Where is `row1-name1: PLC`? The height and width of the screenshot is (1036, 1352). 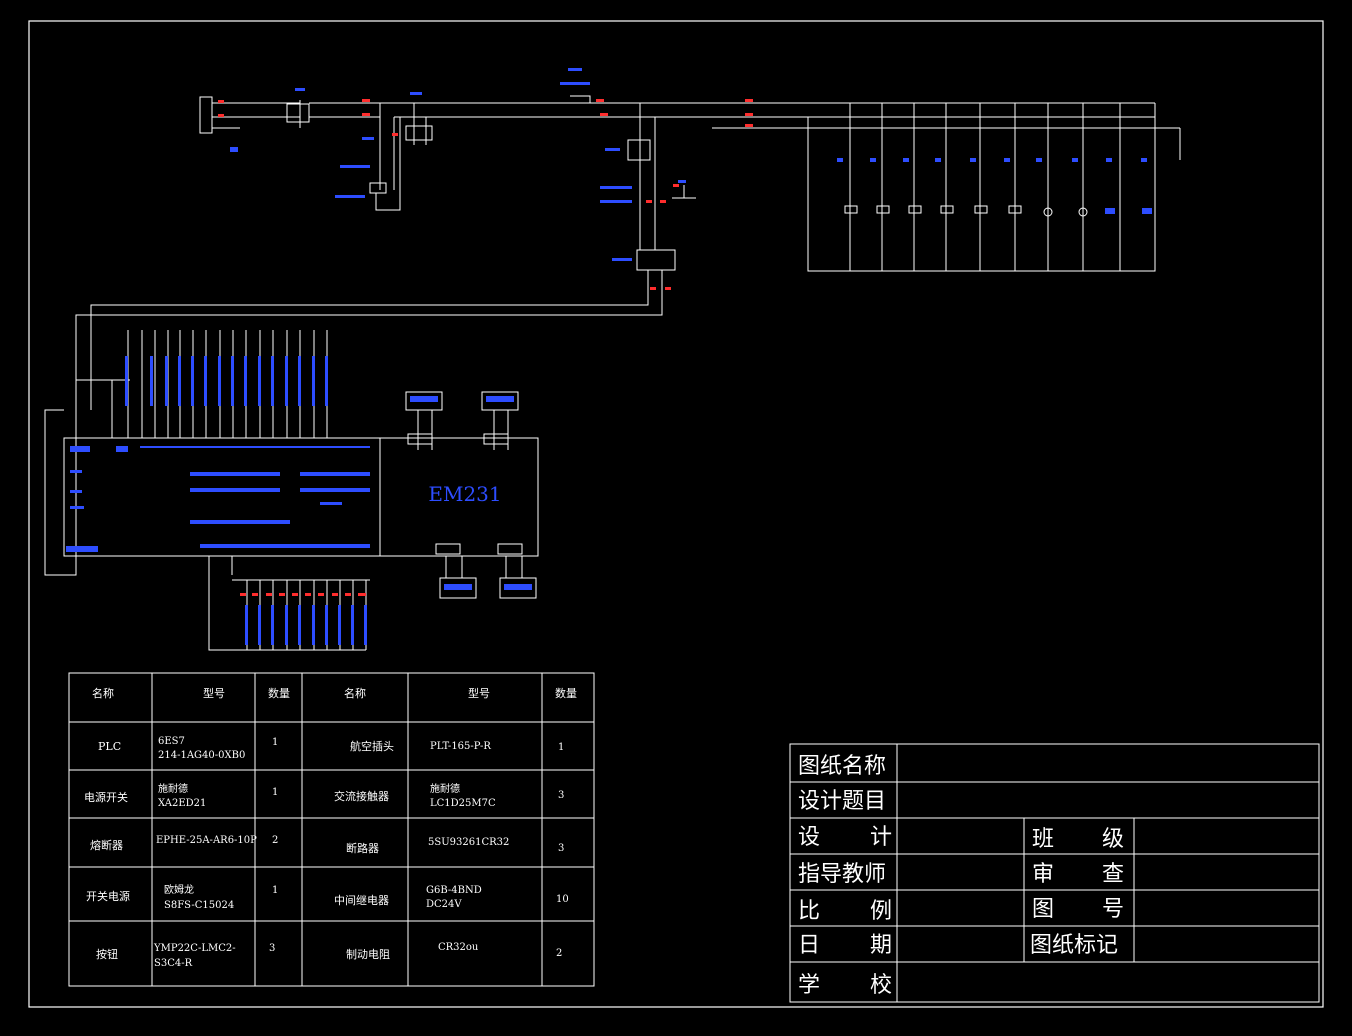 row1-name1: PLC is located at coordinates (109, 746).